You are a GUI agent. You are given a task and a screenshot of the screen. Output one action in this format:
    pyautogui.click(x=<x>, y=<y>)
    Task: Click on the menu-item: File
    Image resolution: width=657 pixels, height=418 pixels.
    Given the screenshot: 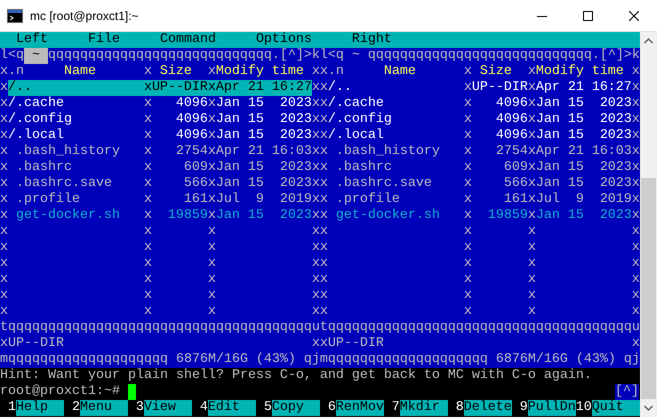 What is the action you would take?
    pyautogui.click(x=104, y=40)
    